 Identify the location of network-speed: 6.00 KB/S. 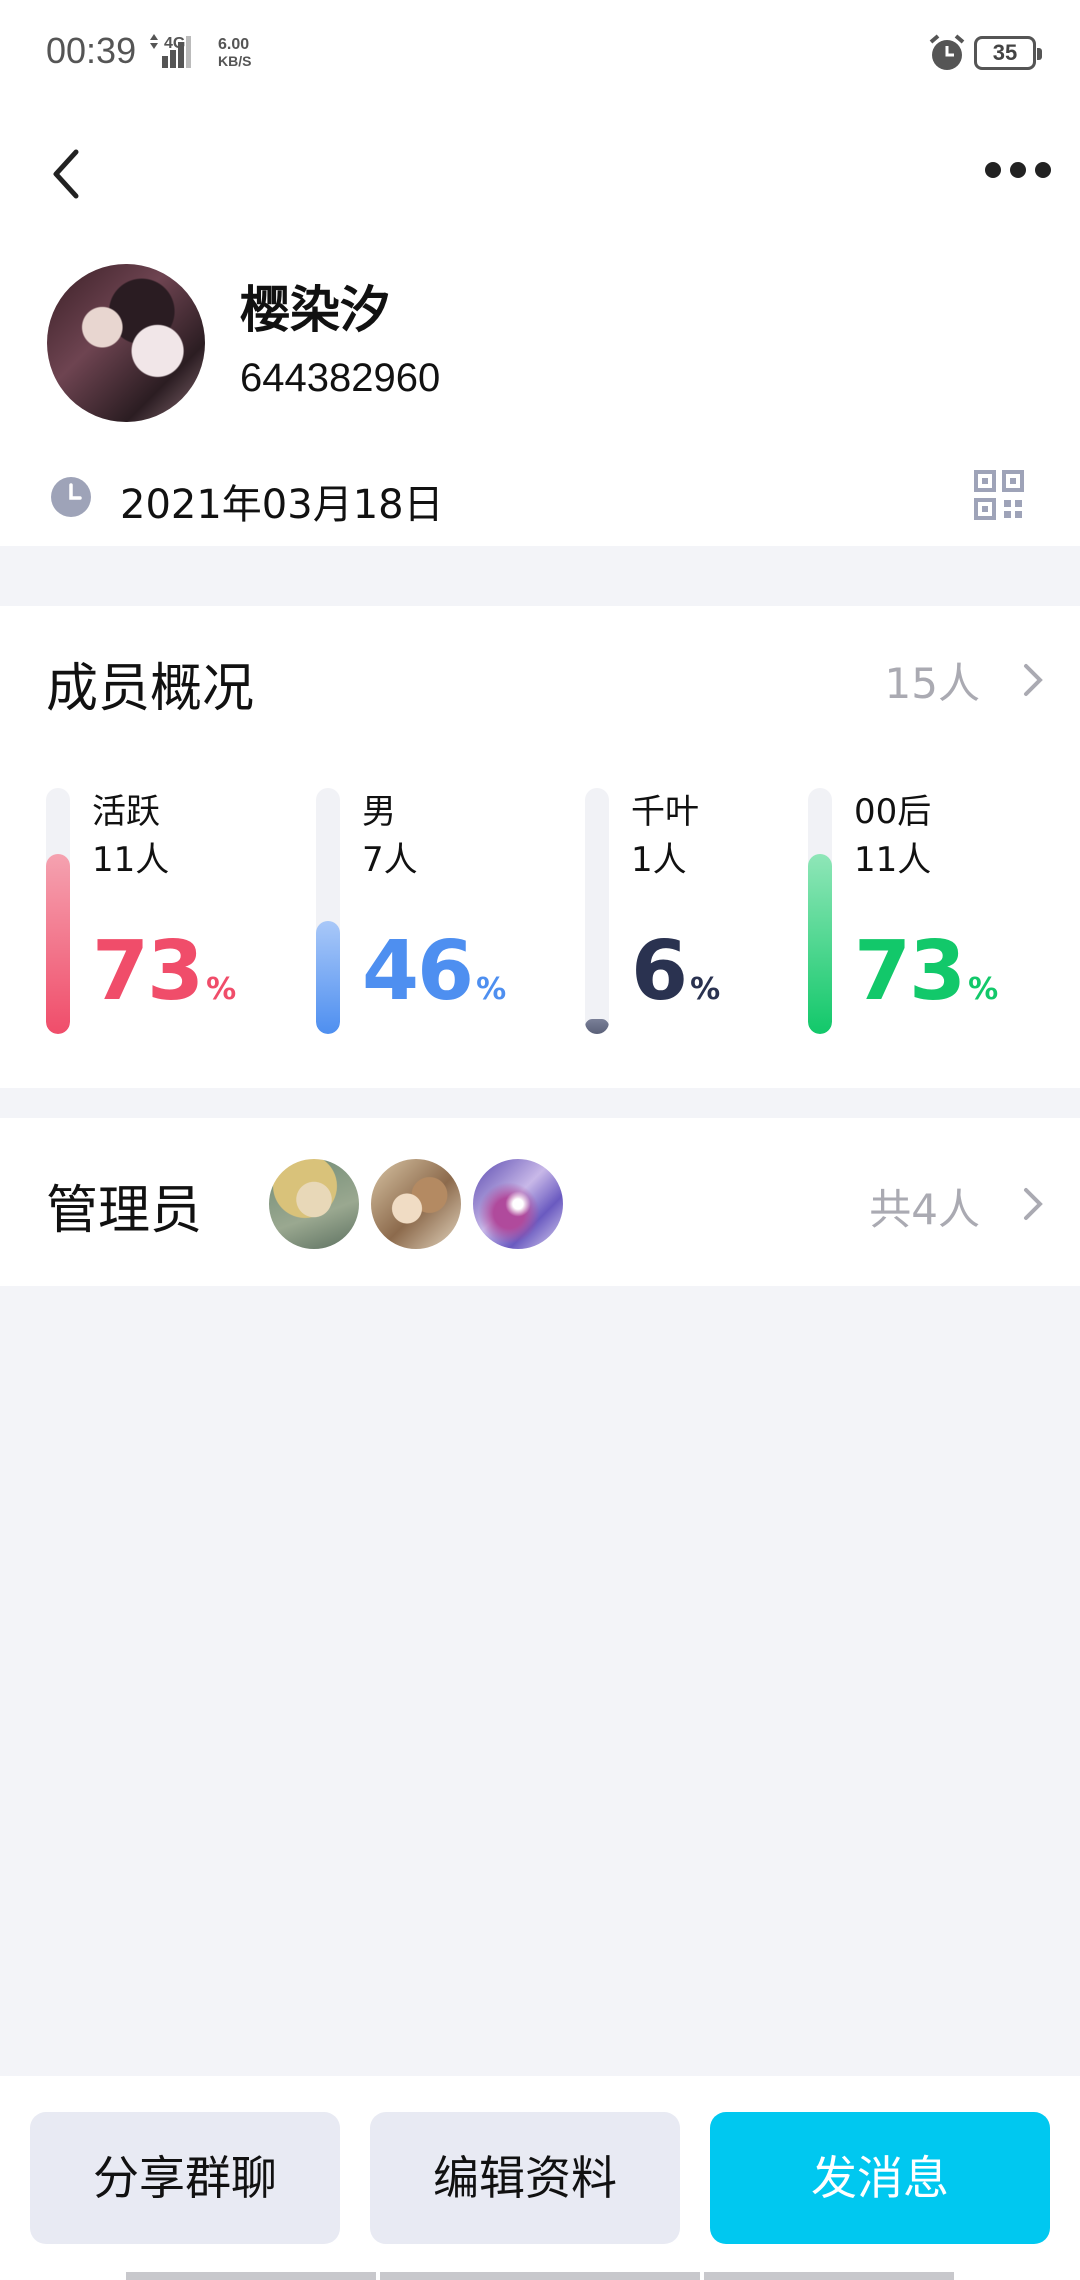
(234, 53).